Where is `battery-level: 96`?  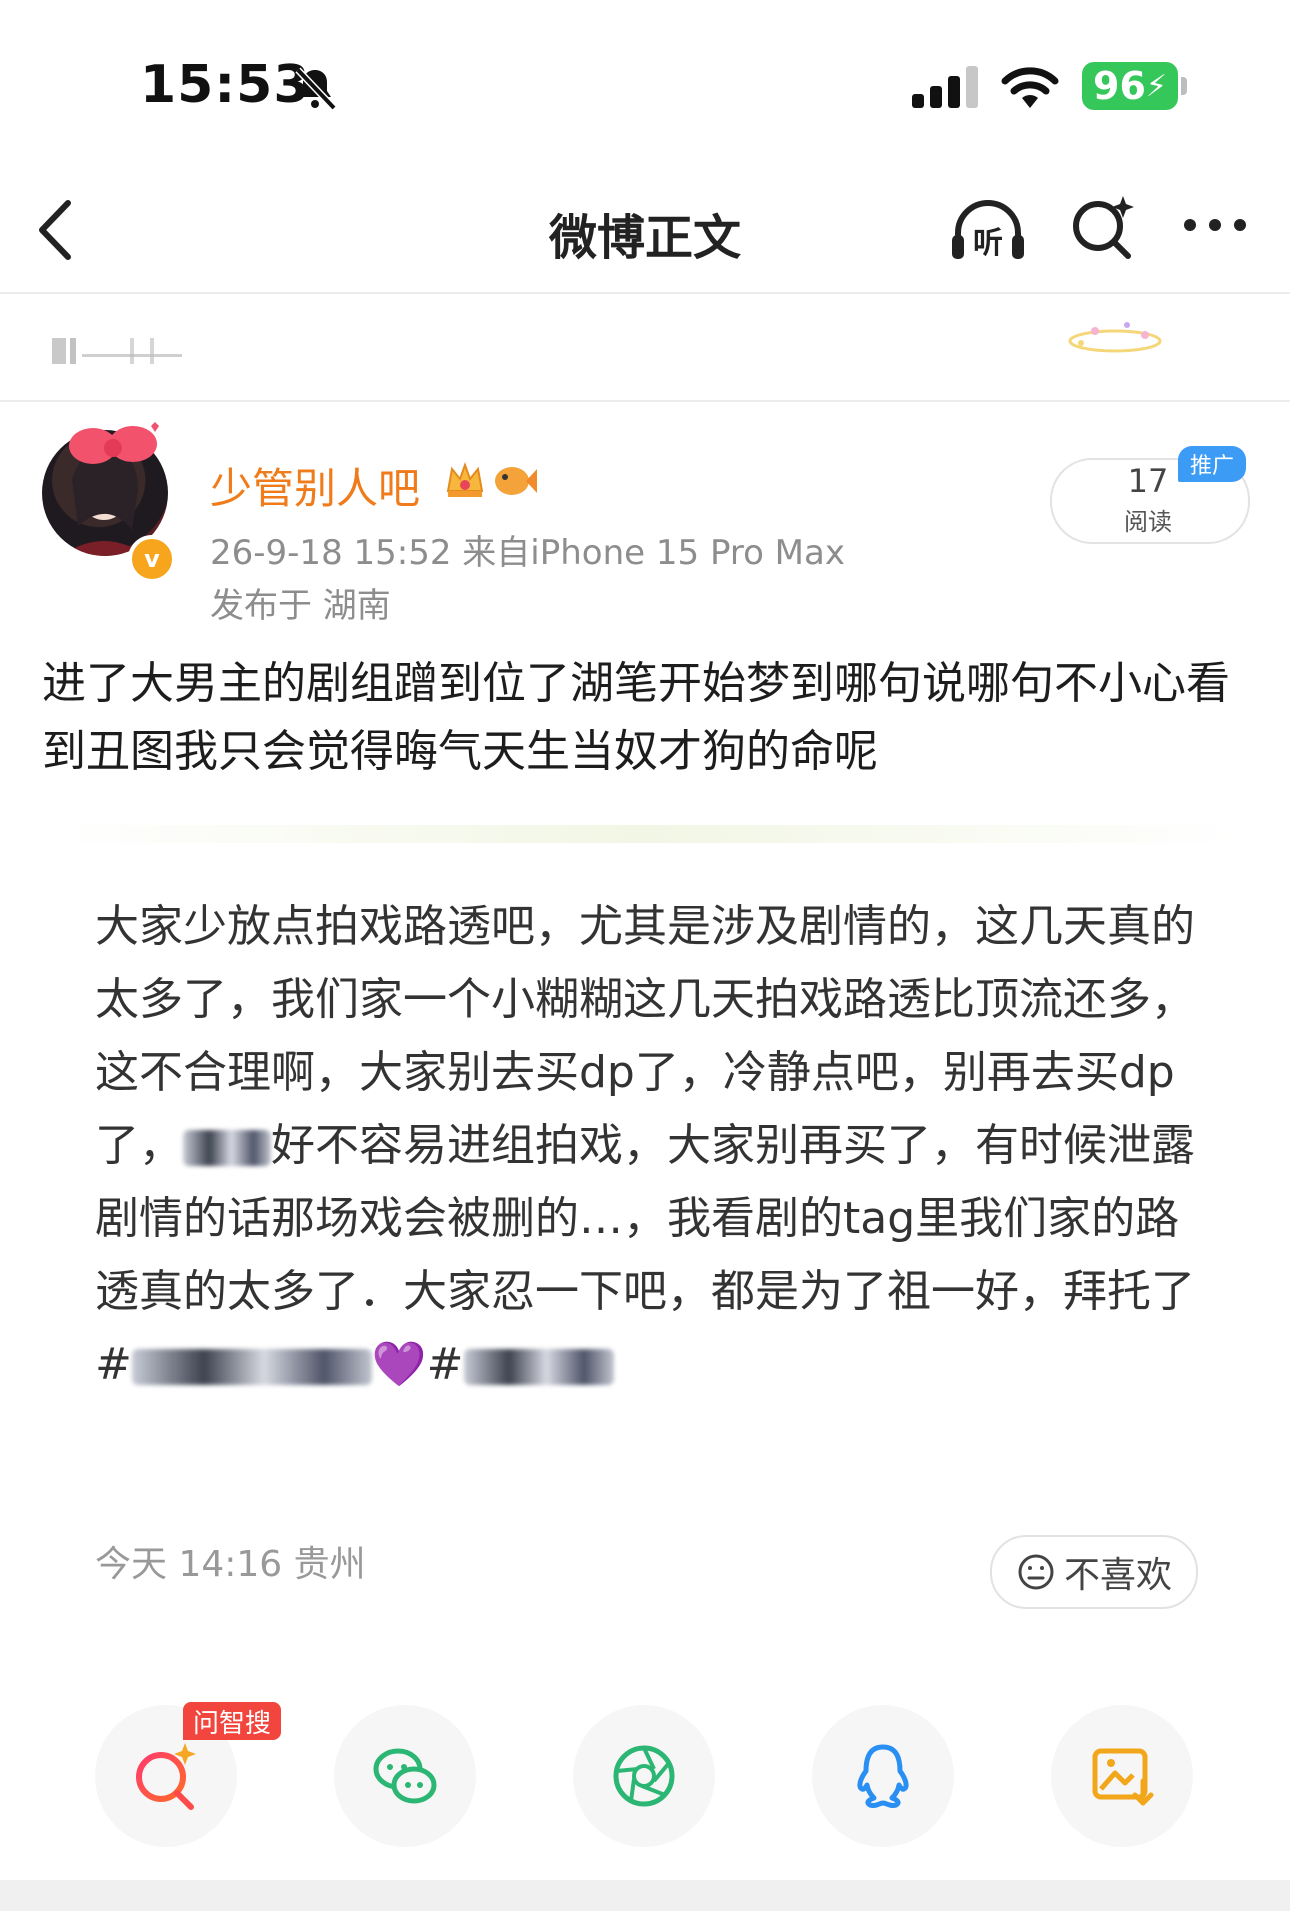 battery-level: 96 is located at coordinates (1119, 86).